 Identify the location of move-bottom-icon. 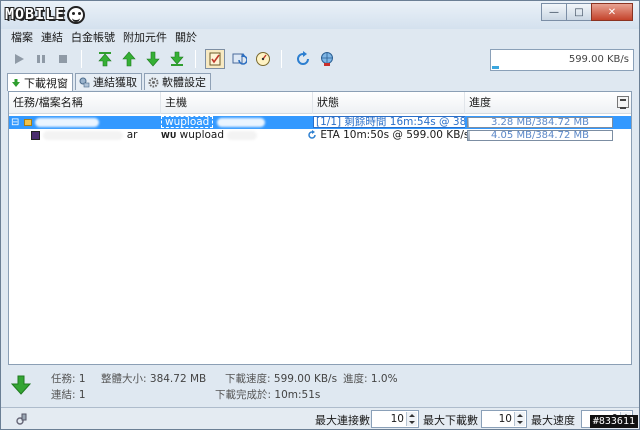
(177, 58).